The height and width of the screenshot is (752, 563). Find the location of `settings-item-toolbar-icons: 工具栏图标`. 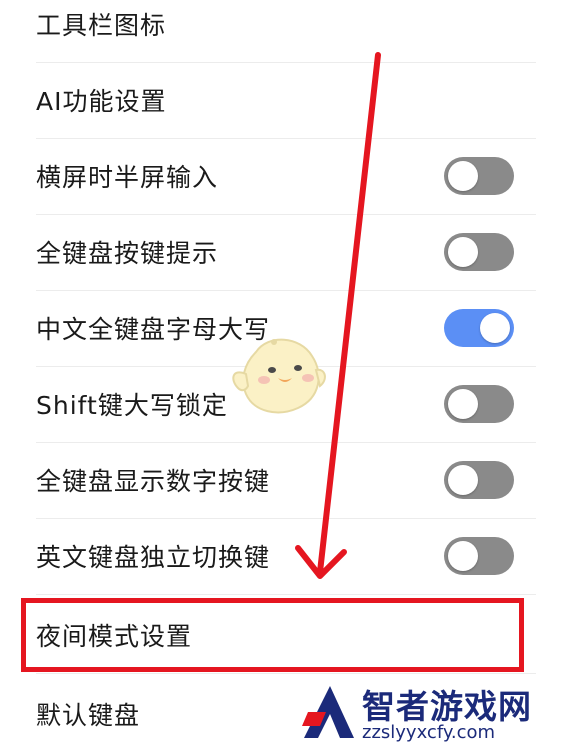

settings-item-toolbar-icons: 工具栏图标 is located at coordinates (286, 31).